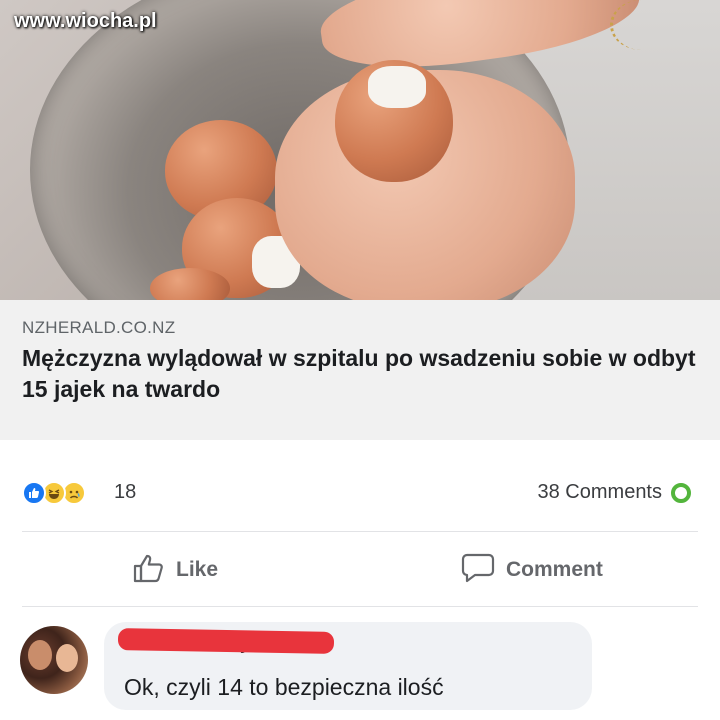  Describe the element at coordinates (284, 687) in the screenshot. I see `comment-text: Ok, czyli 14 to bezpieczna ilość` at that location.